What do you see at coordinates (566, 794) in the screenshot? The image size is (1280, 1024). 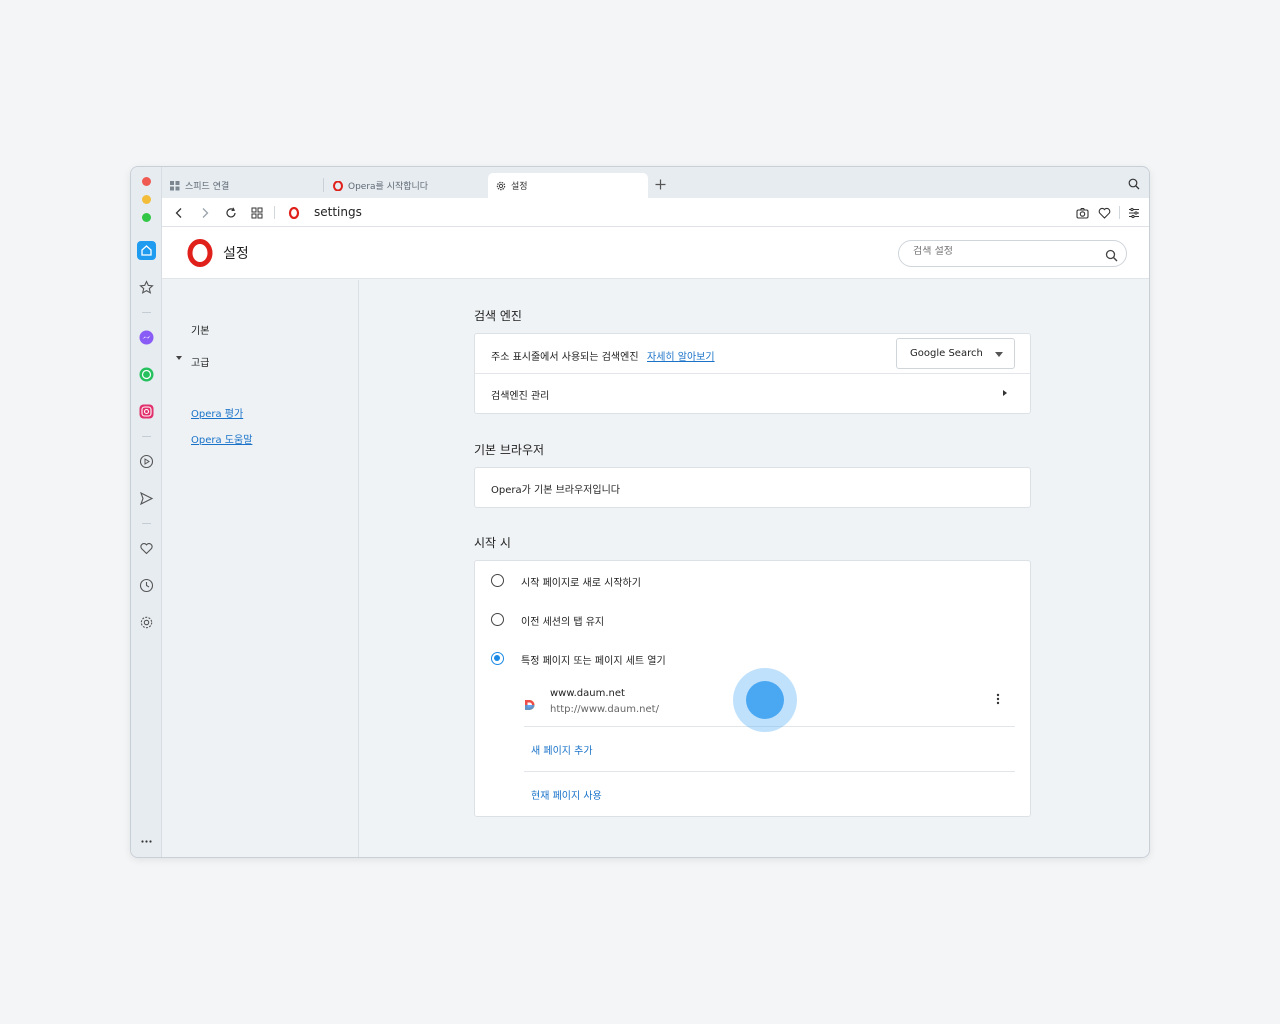 I see `use-current-pages-link: 현재 페이지 사용` at bounding box center [566, 794].